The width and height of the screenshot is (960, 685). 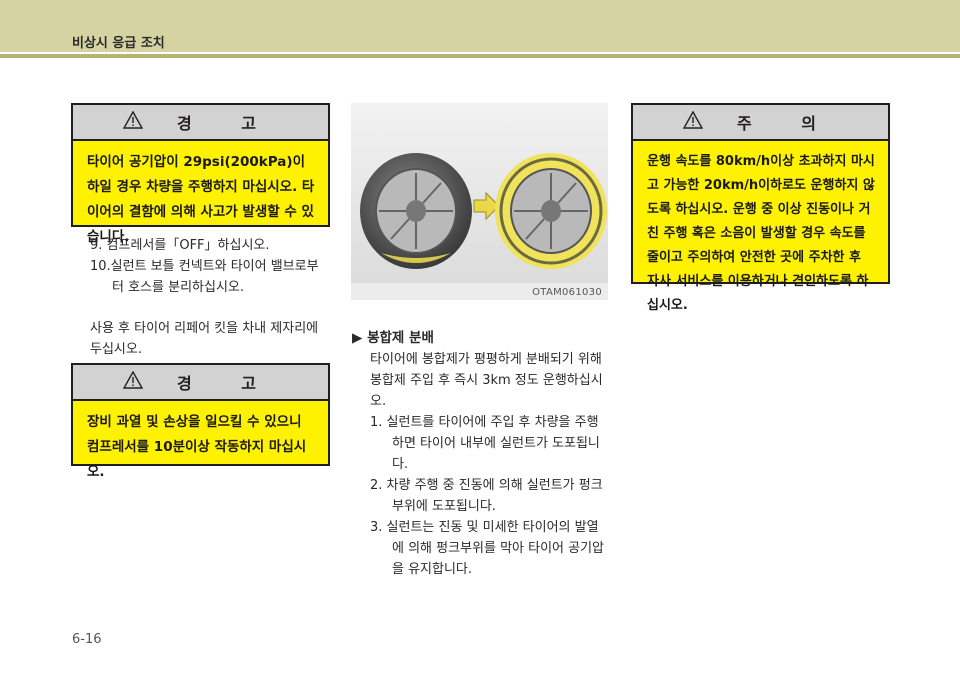 I want to click on tire-sealant-diagram, so click(x=479, y=193).